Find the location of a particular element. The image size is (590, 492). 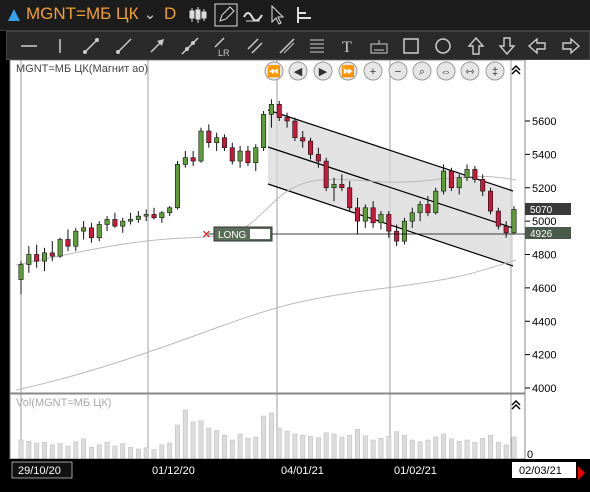

cursor-settings-icon is located at coordinates (304, 15).